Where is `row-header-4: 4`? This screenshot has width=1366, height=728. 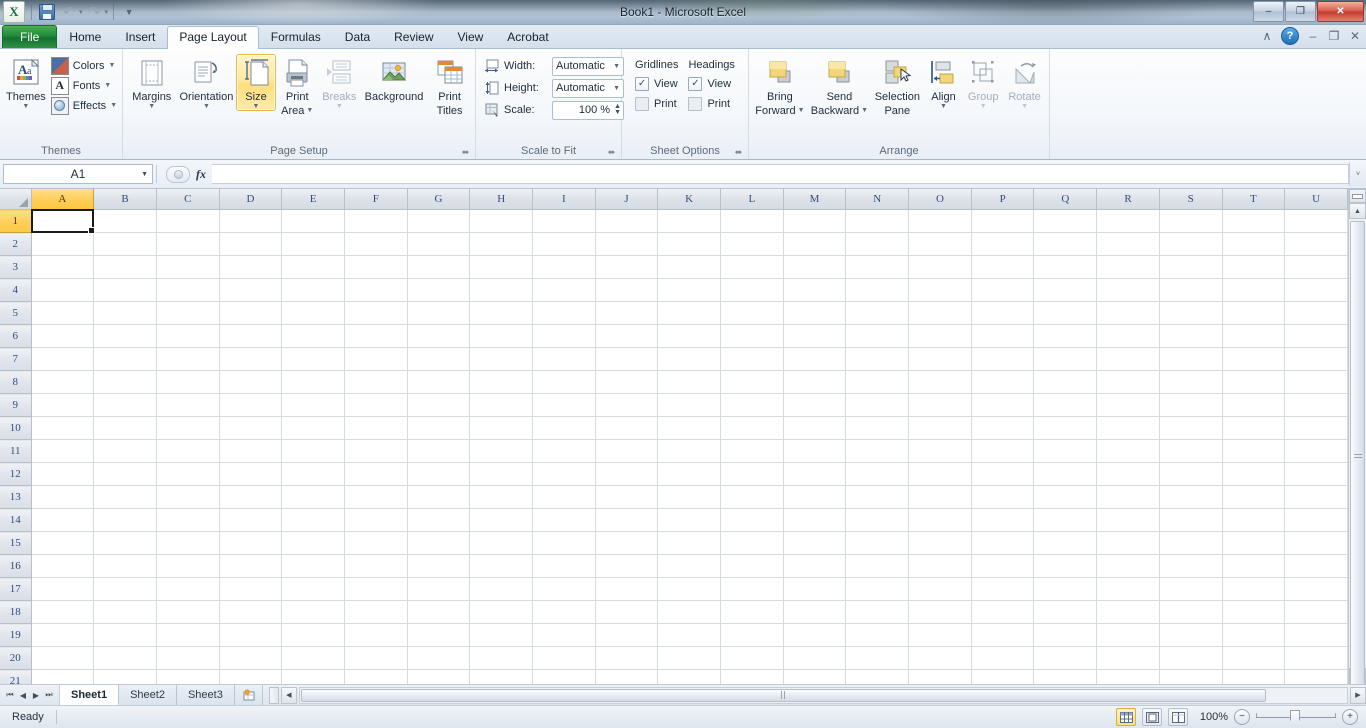 row-header-4: 4 is located at coordinates (16, 290).